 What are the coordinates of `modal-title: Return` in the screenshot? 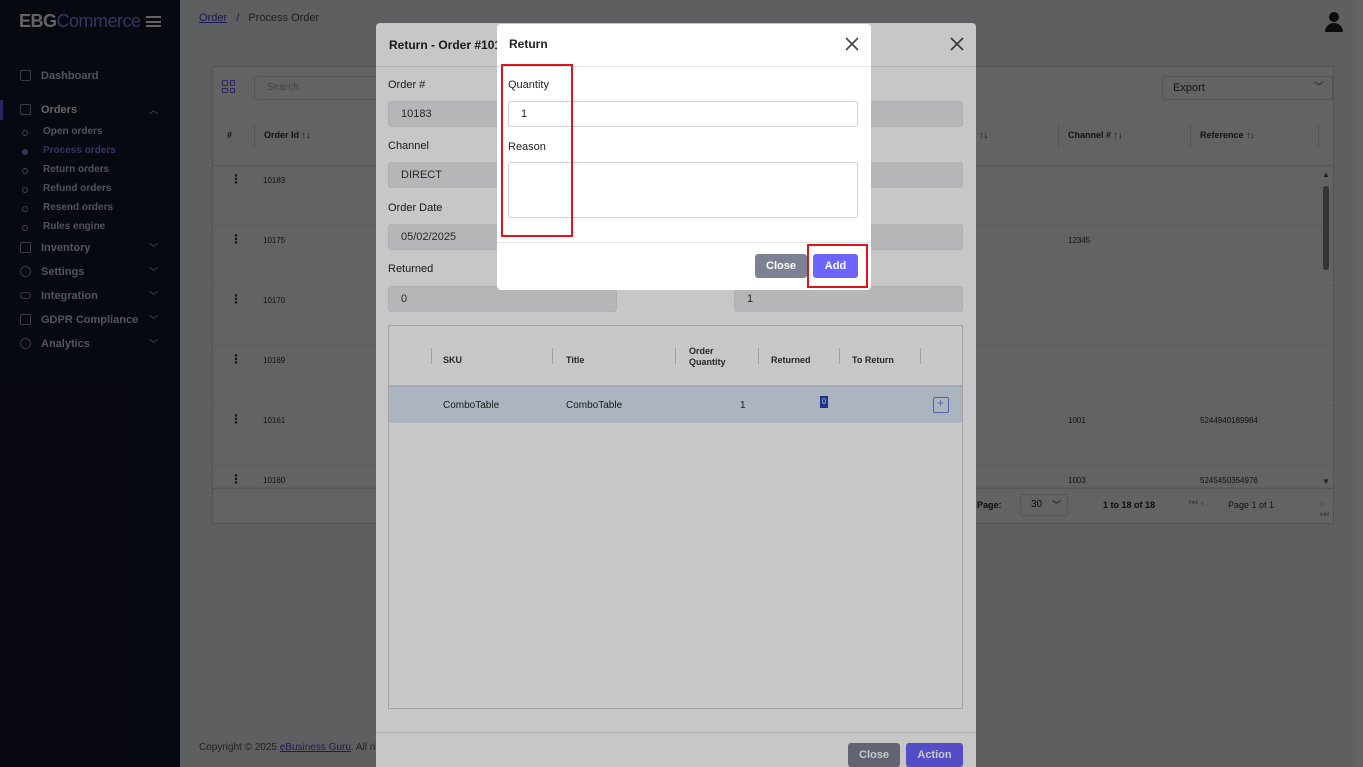 It's located at (528, 44).